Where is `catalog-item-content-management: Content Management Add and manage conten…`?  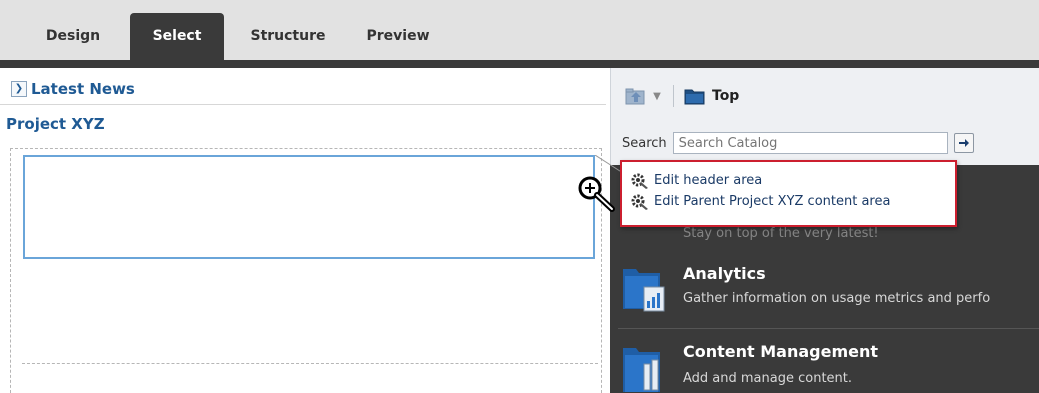
catalog-item-content-management: Content Management Add and manage conten… is located at coordinates (824, 364).